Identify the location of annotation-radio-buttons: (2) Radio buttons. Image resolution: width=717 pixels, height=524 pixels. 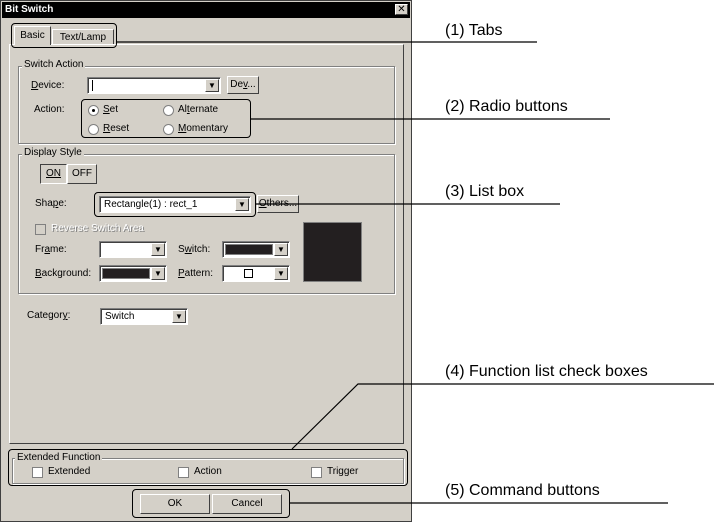
(506, 106).